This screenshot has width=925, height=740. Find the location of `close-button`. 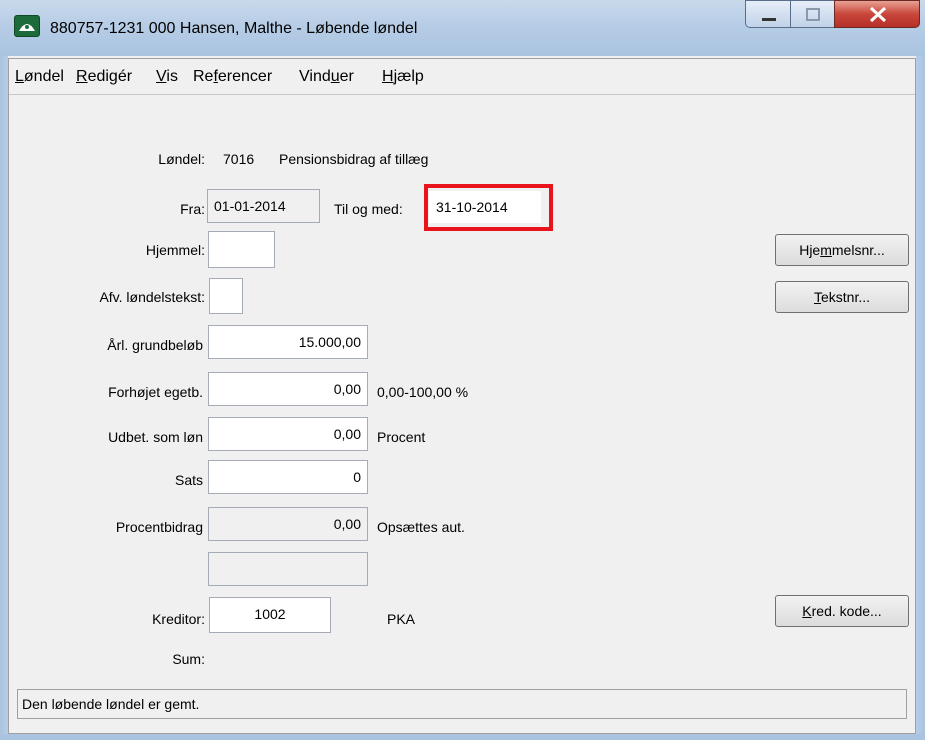

close-button is located at coordinates (877, 14).